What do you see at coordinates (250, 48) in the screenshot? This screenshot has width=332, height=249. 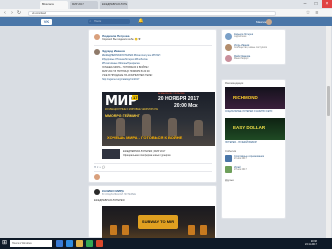 I see `item-sub: Сообщество, новые поступили` at bounding box center [250, 48].